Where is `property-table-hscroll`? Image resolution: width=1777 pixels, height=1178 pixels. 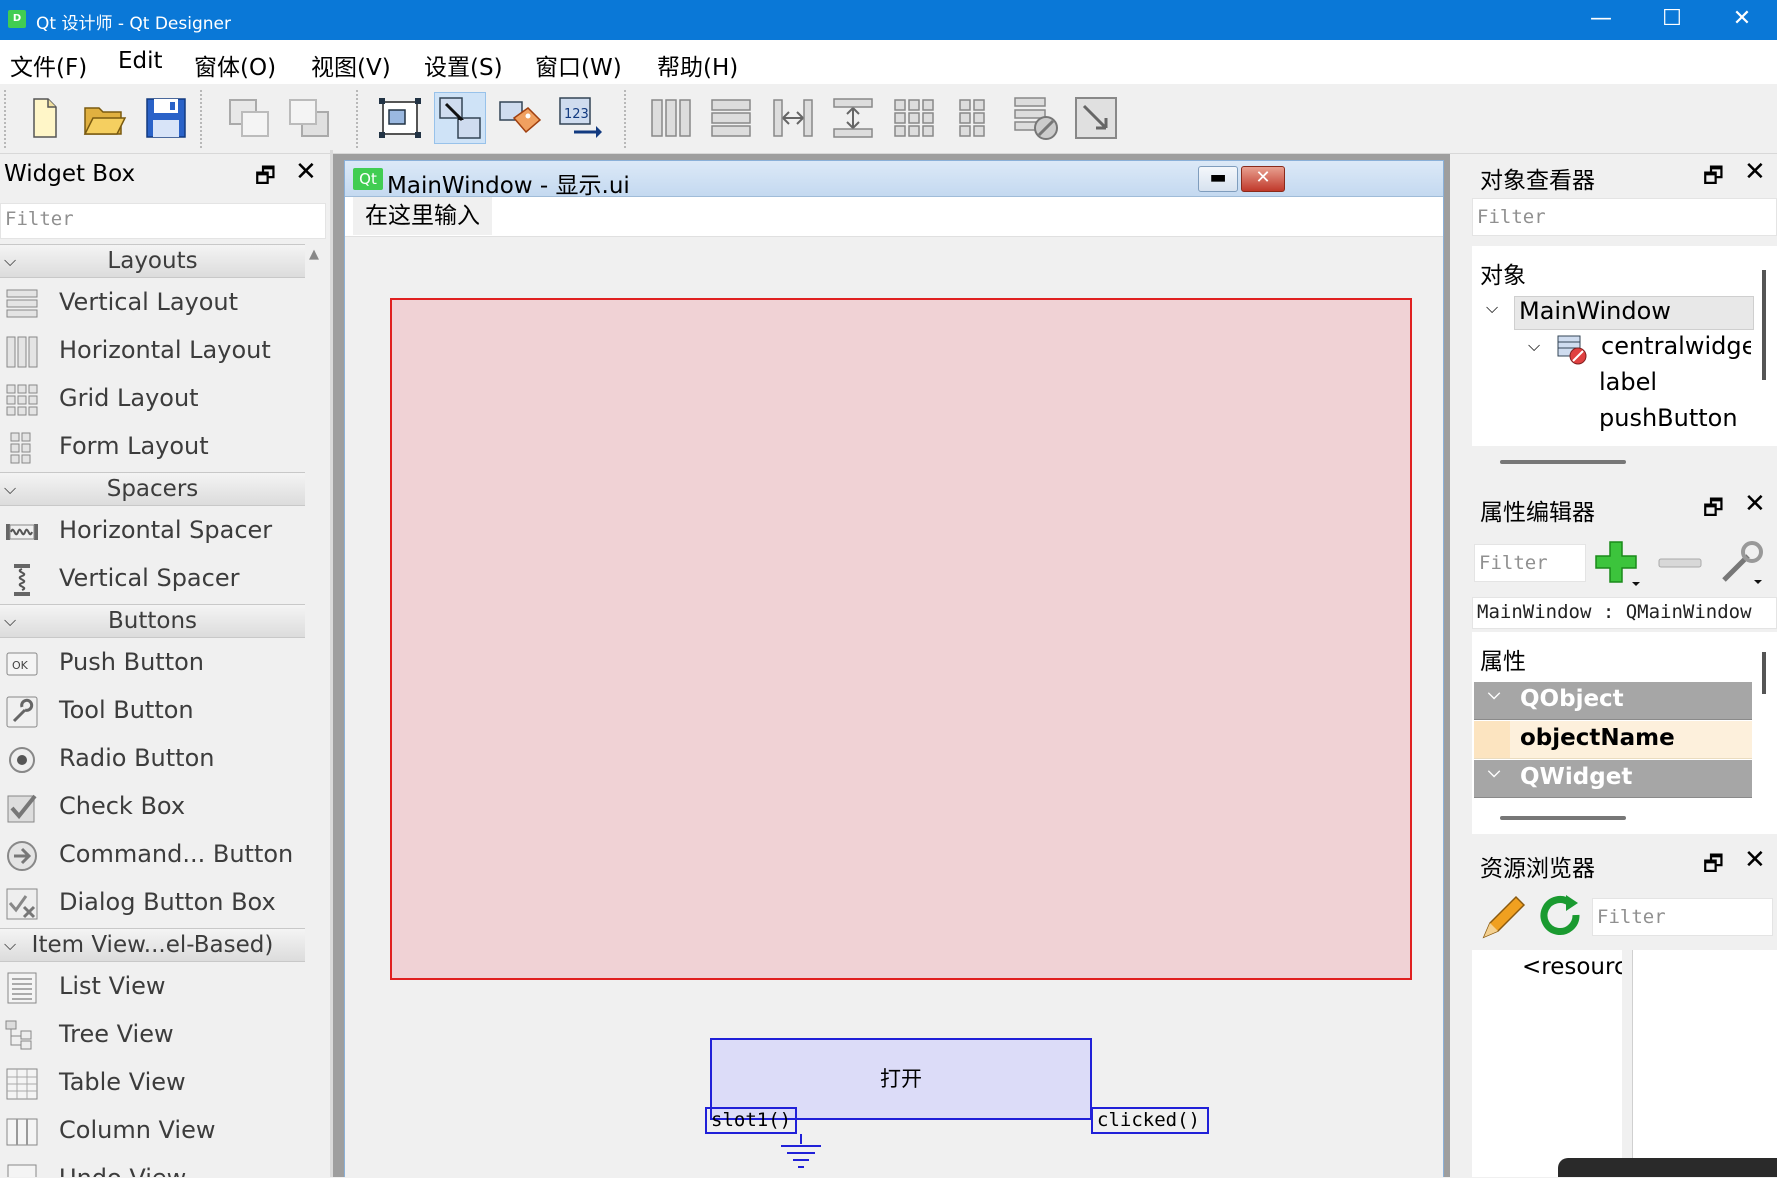
property-table-hscroll is located at coordinates (1563, 818).